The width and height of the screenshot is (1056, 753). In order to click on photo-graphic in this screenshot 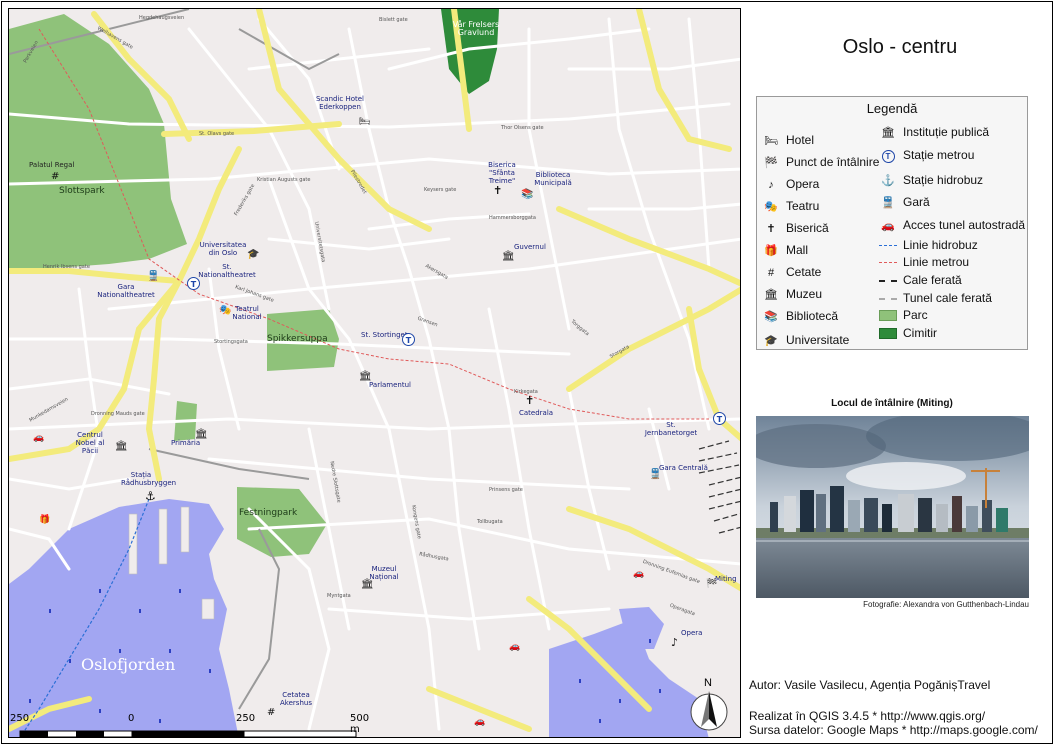, I will do `click(892, 507)`.